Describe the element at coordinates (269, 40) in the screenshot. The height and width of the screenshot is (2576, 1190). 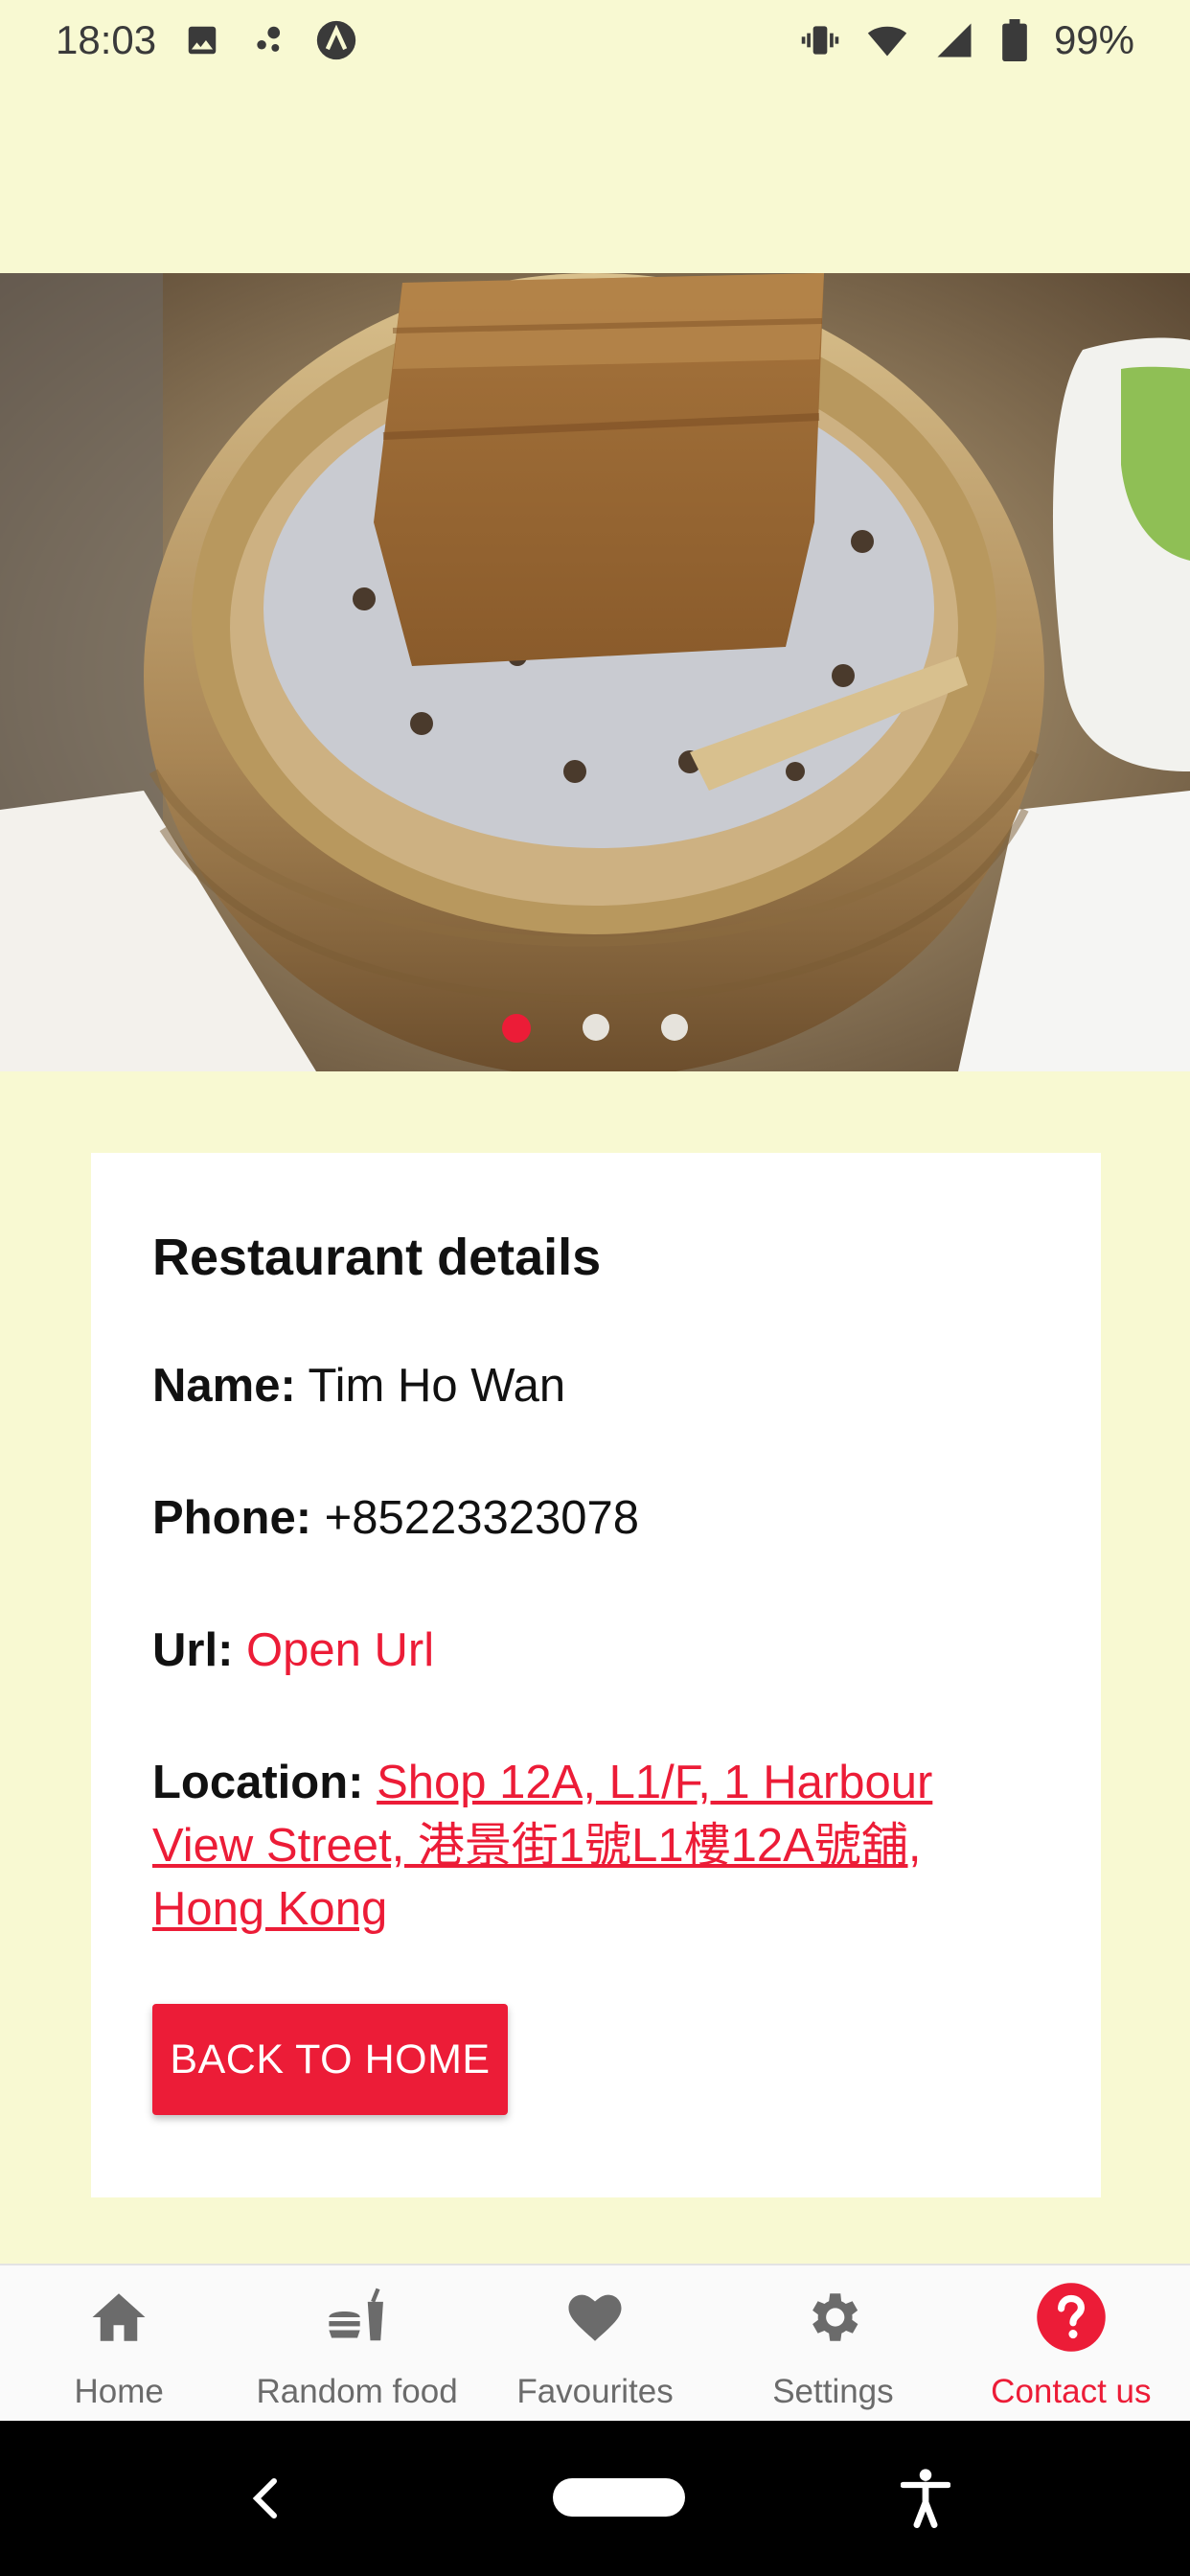
I see `dots-icon` at that location.